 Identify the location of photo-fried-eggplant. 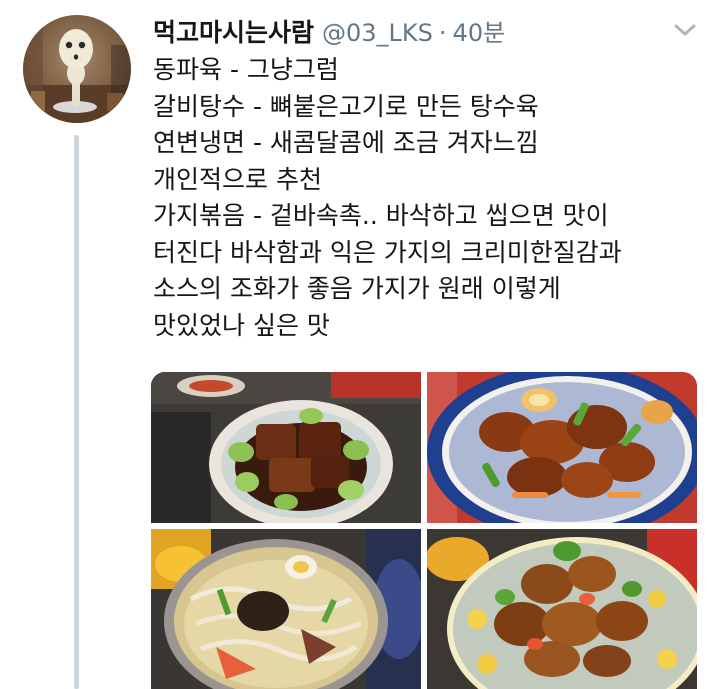
(562, 609).